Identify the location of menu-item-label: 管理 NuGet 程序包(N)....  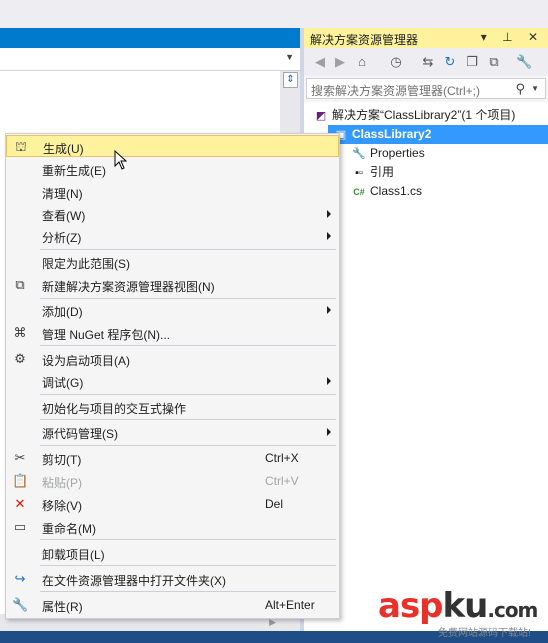
(106, 335).